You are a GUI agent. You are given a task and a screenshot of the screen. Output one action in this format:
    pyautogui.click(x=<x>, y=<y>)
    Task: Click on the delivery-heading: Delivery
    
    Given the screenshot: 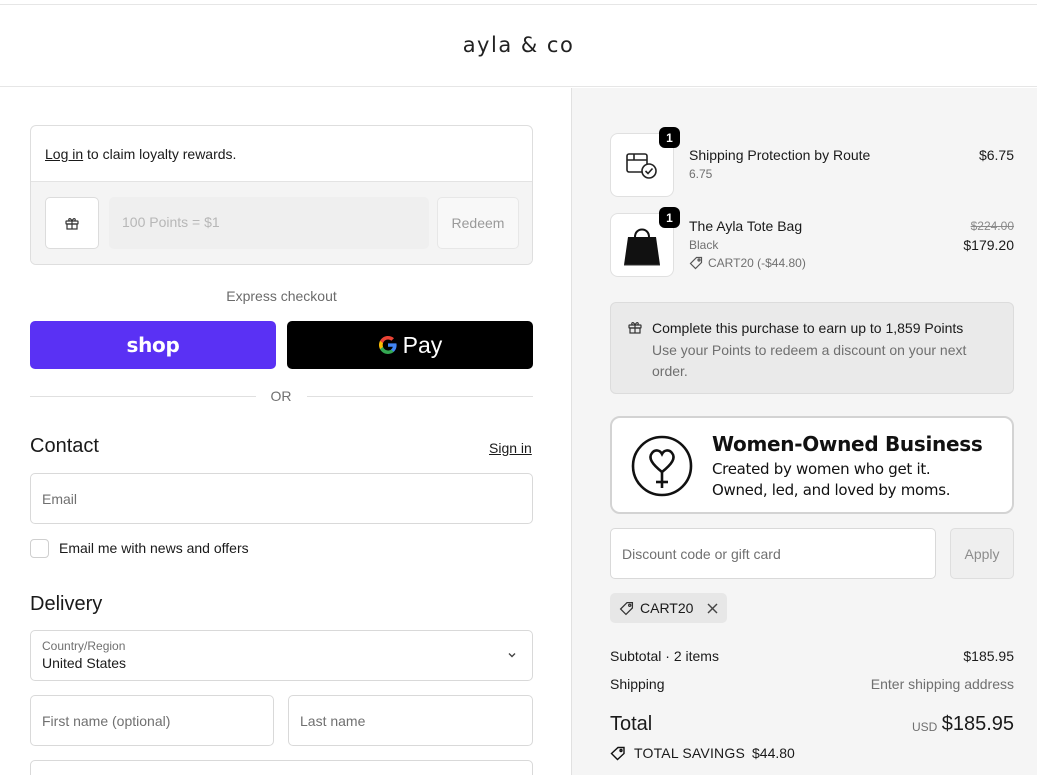 What is the action you would take?
    pyautogui.click(x=66, y=604)
    